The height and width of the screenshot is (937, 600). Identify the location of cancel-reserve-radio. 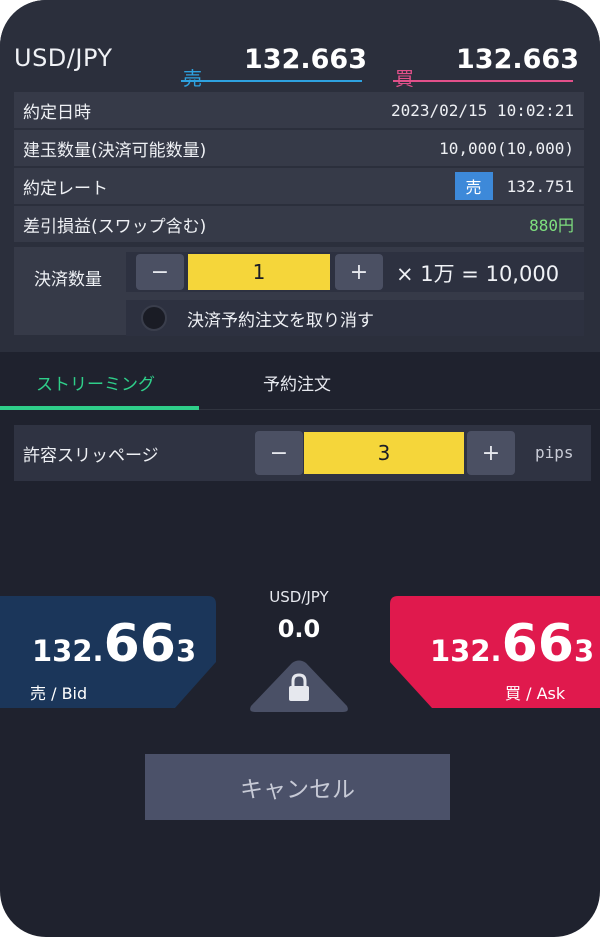
(154, 318).